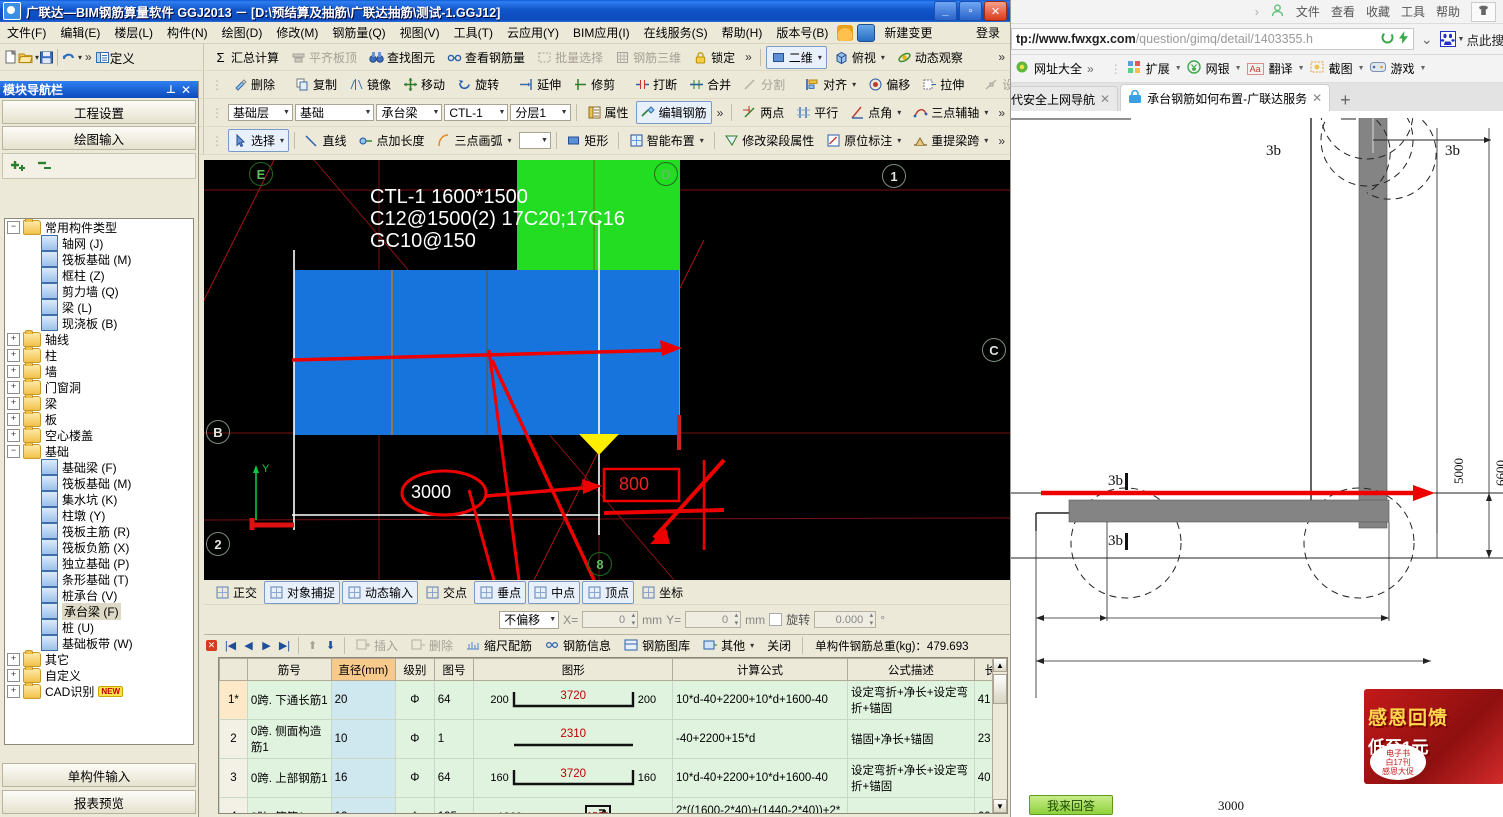 The width and height of the screenshot is (1503, 817). I want to click on floor-selector: 基础层 ▼, so click(260, 112).